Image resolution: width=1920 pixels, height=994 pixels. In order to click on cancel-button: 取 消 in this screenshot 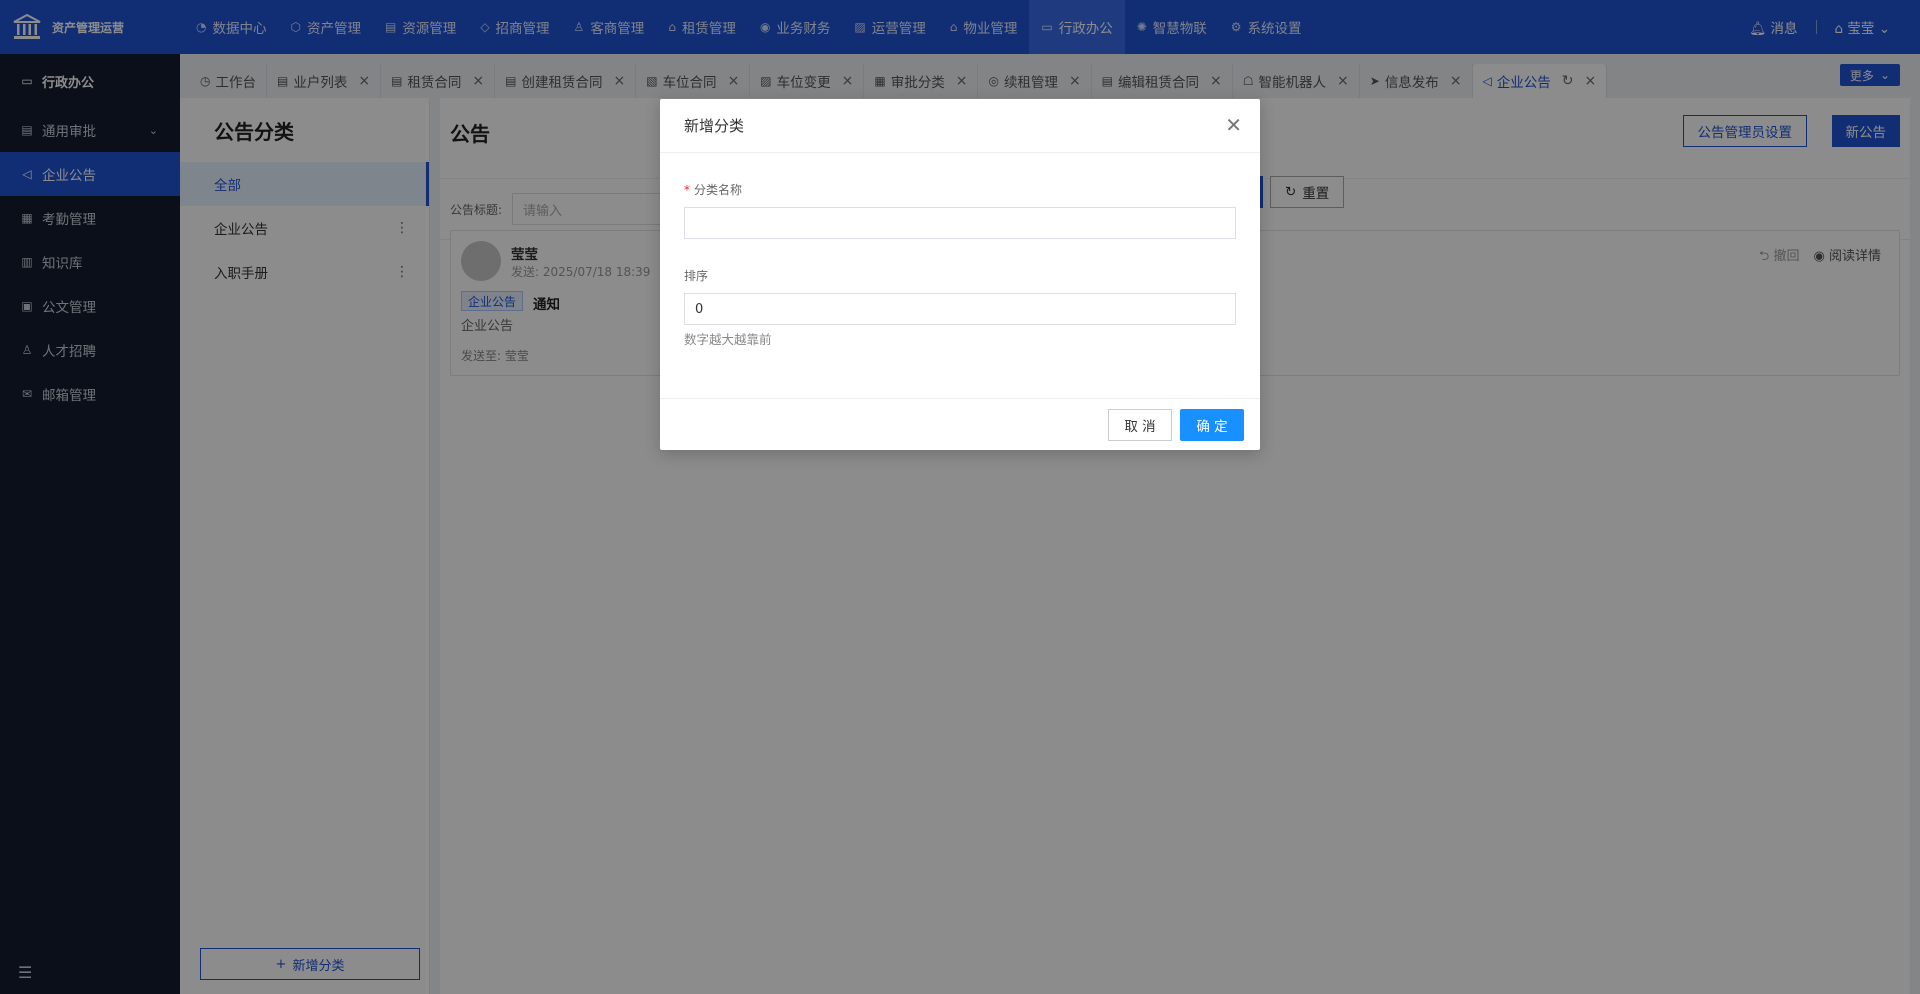, I will do `click(1140, 425)`.